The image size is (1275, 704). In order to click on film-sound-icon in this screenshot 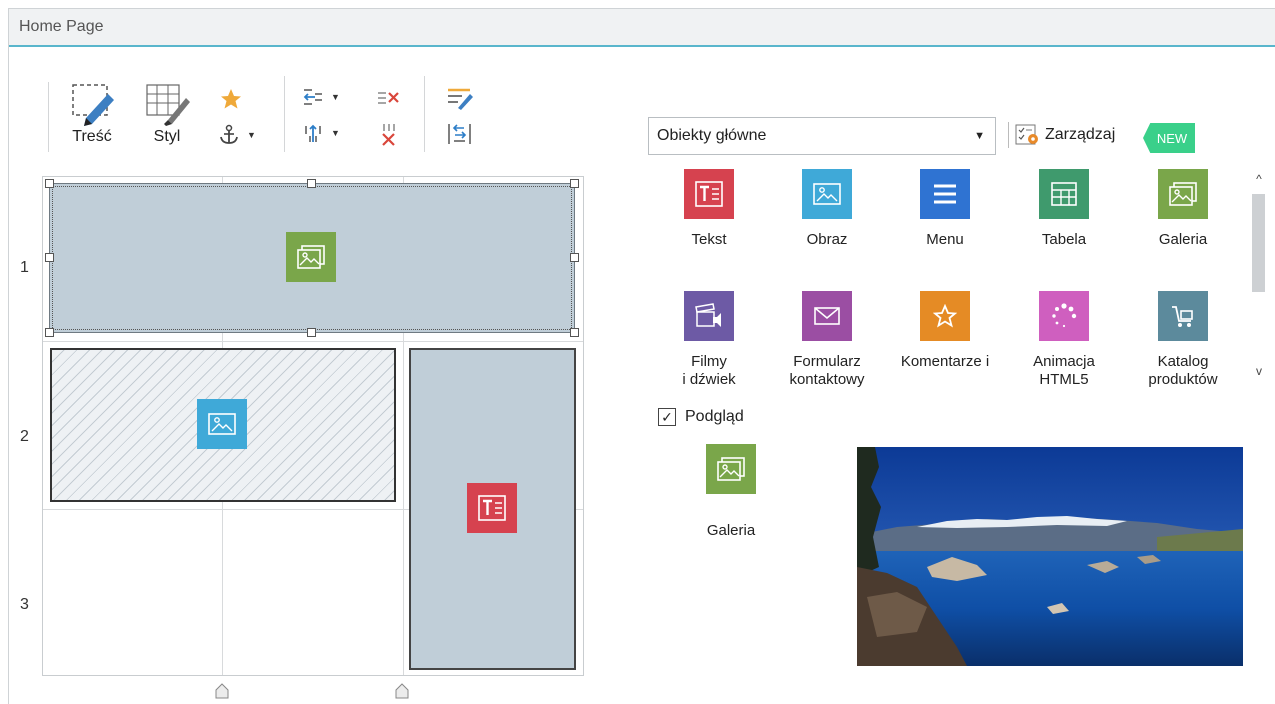, I will do `click(709, 316)`.